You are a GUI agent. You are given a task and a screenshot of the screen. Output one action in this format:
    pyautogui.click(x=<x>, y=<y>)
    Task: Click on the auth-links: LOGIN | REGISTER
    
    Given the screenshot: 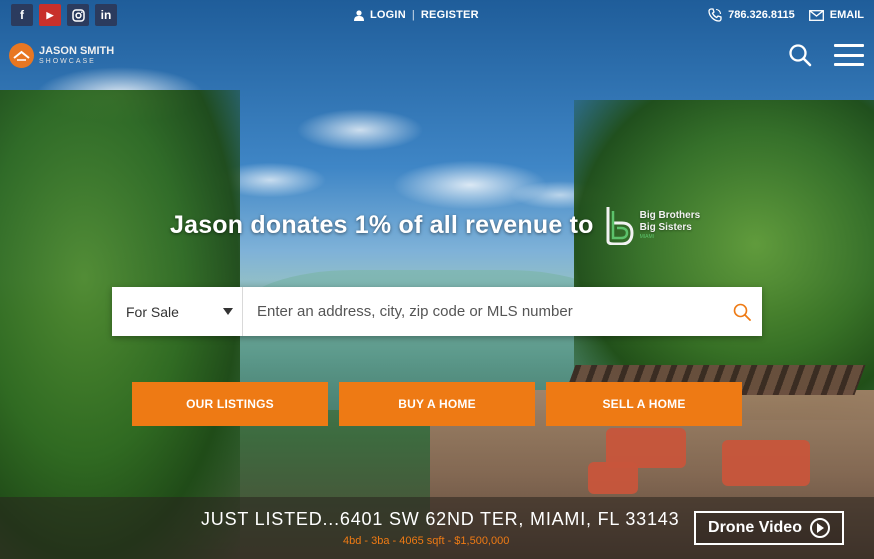 What is the action you would take?
    pyautogui.click(x=416, y=15)
    